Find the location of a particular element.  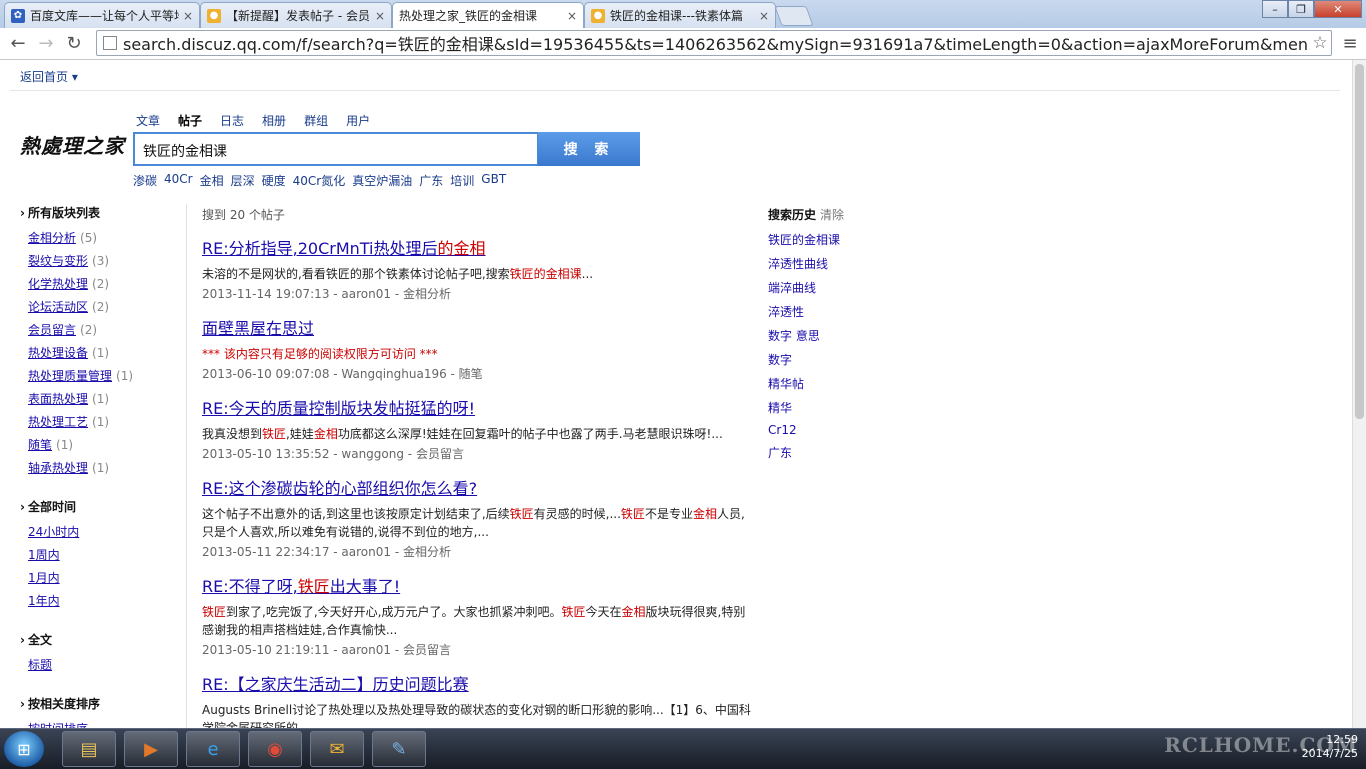

bookmark-star-icon: ☆ is located at coordinates (1320, 43).